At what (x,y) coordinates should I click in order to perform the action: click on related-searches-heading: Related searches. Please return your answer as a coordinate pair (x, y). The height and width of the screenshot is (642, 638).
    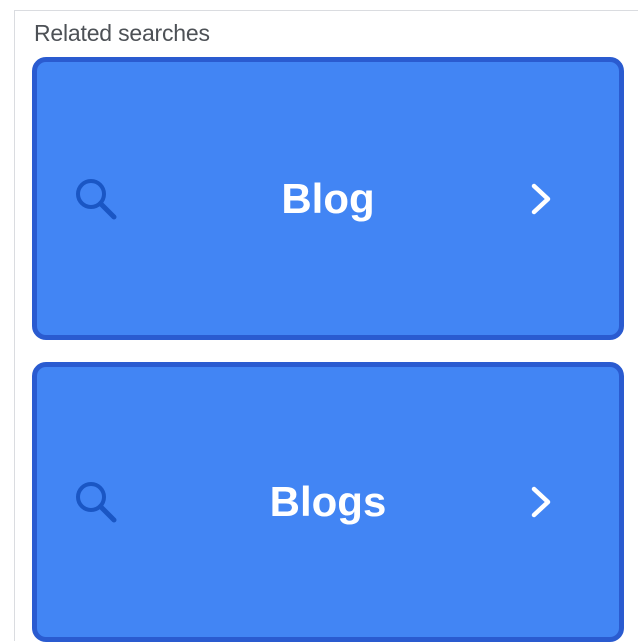
    Looking at the image, I should click on (122, 33).